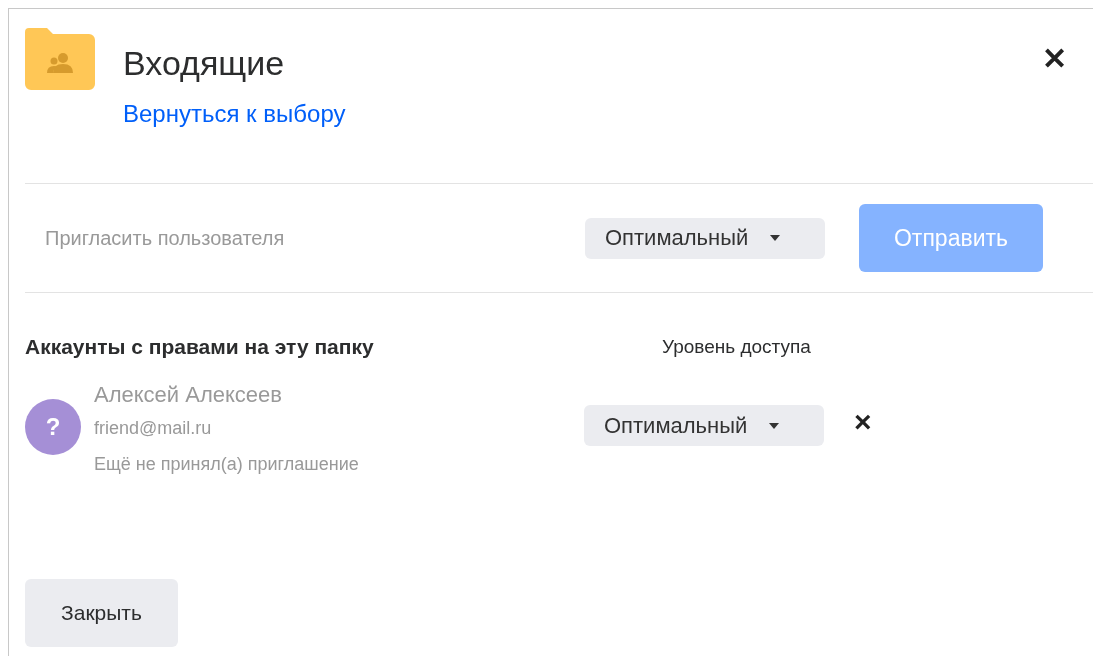 The height and width of the screenshot is (656, 1093). I want to click on close-button: ✕, so click(1054, 59).